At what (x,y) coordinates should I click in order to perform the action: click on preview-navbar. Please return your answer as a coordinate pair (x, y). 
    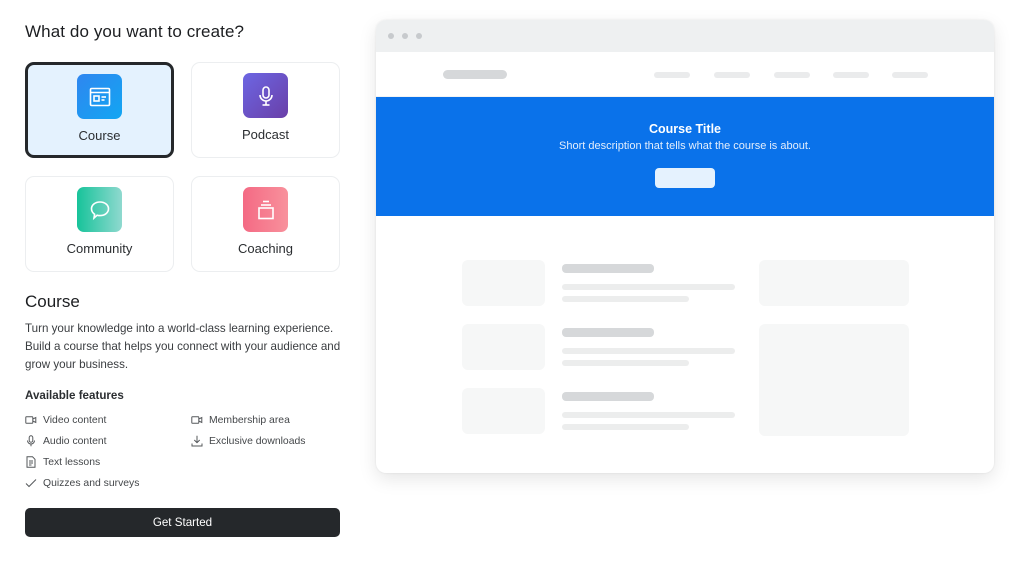
    Looking at the image, I should click on (685, 74).